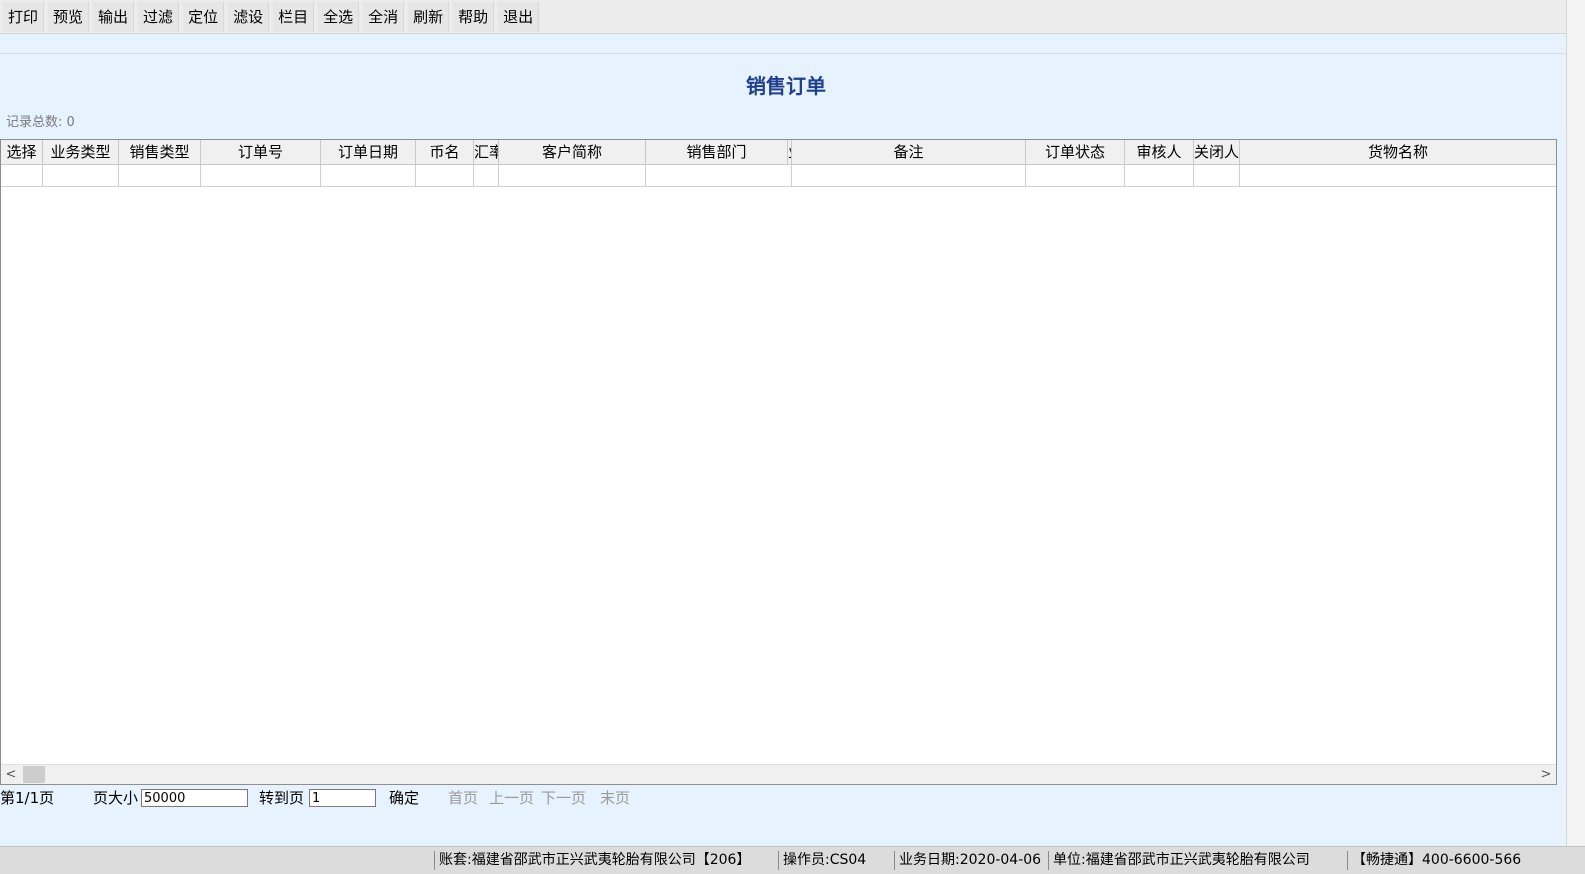 This screenshot has width=1585, height=874. I want to click on window-edge, so click(1575, 423).